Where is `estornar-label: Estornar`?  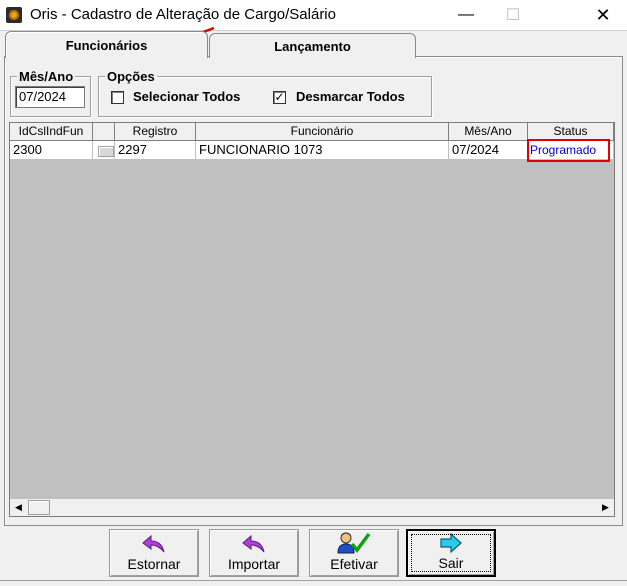 estornar-label: Estornar is located at coordinates (154, 564).